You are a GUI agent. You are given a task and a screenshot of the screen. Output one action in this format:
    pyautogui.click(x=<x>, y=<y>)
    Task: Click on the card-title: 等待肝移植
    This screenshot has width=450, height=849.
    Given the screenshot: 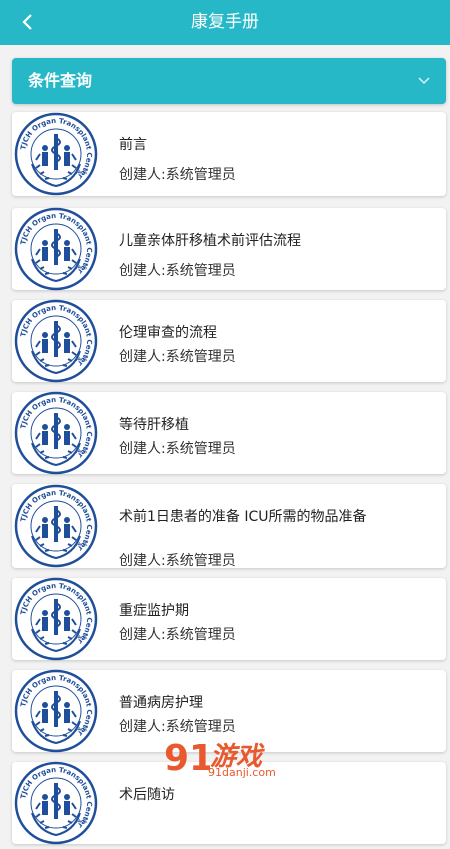 What is the action you would take?
    pyautogui.click(x=154, y=425)
    